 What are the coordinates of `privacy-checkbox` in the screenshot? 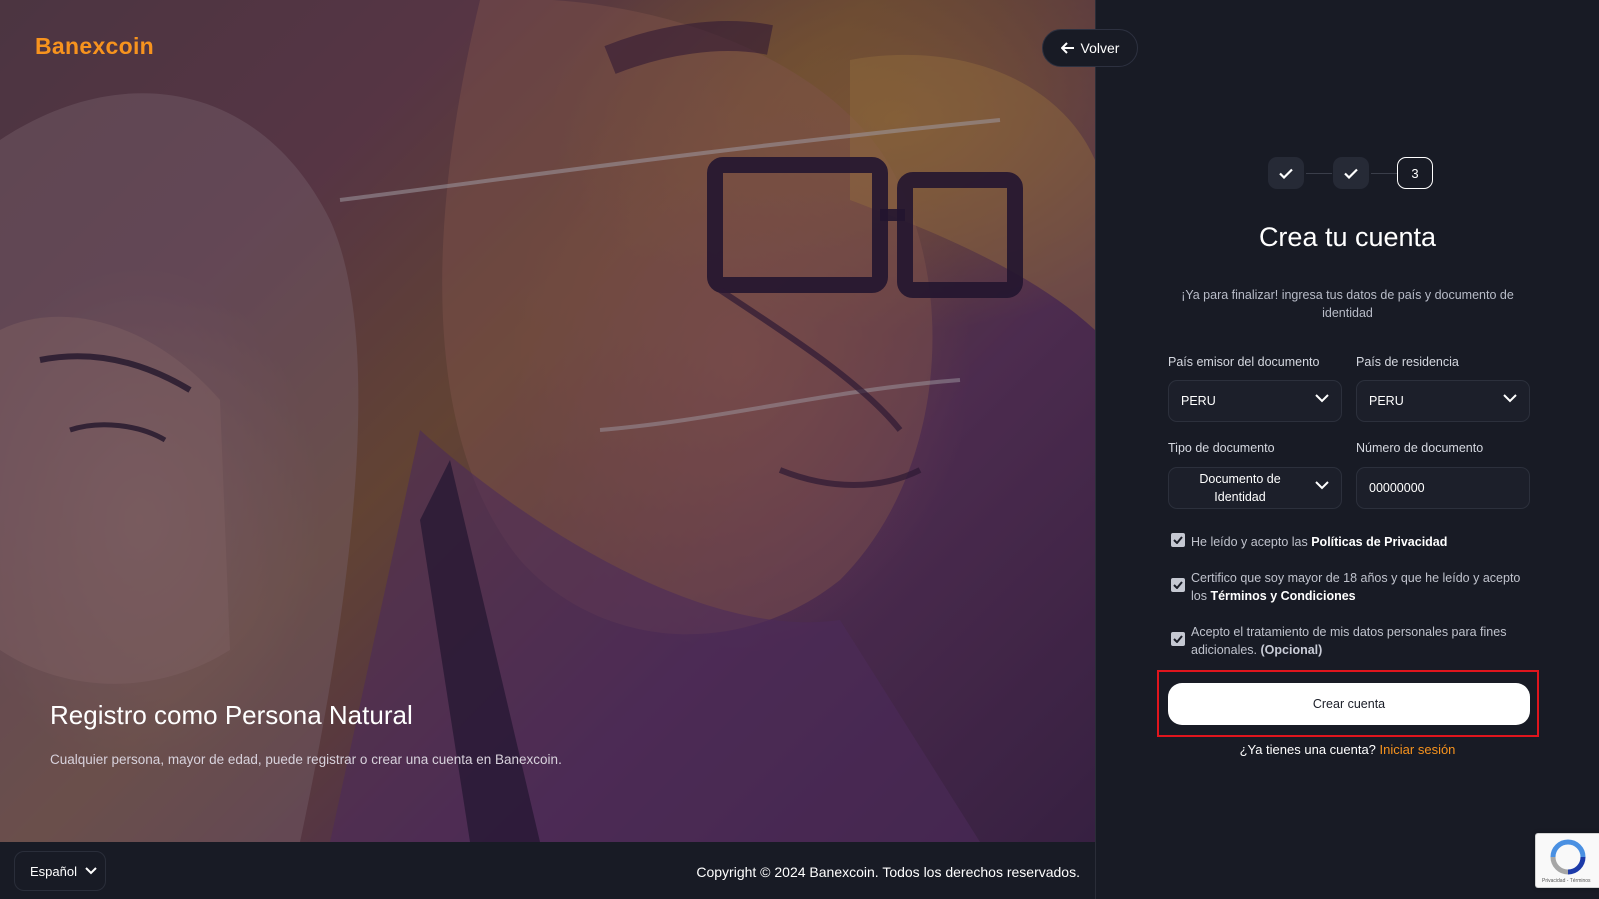 It's located at (1178, 540).